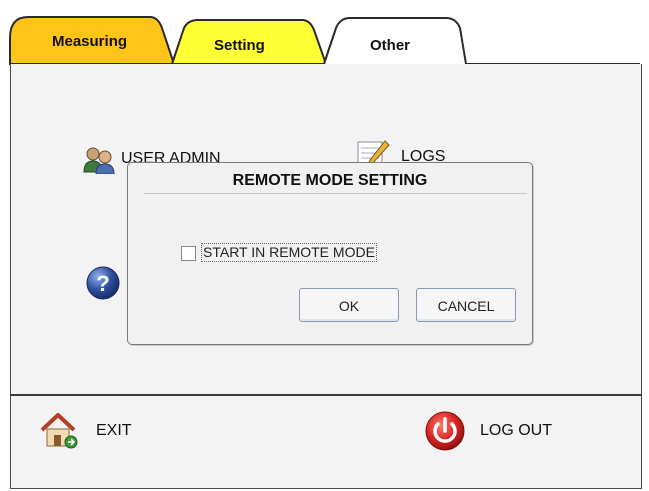 The width and height of the screenshot is (649, 491). I want to click on logout-label: LOG OUT, so click(516, 430).